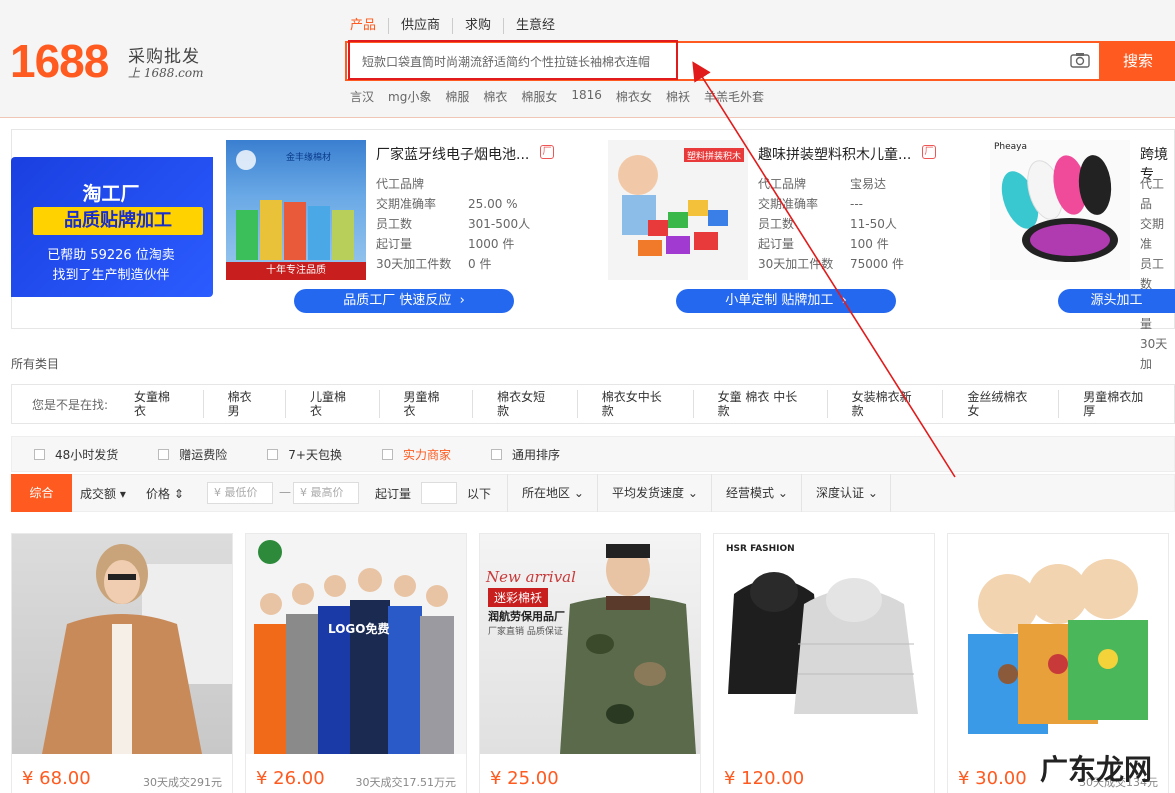 Image resolution: width=1175 pixels, height=793 pixels. I want to click on min-price-input: ¥ 最低价, so click(240, 493).